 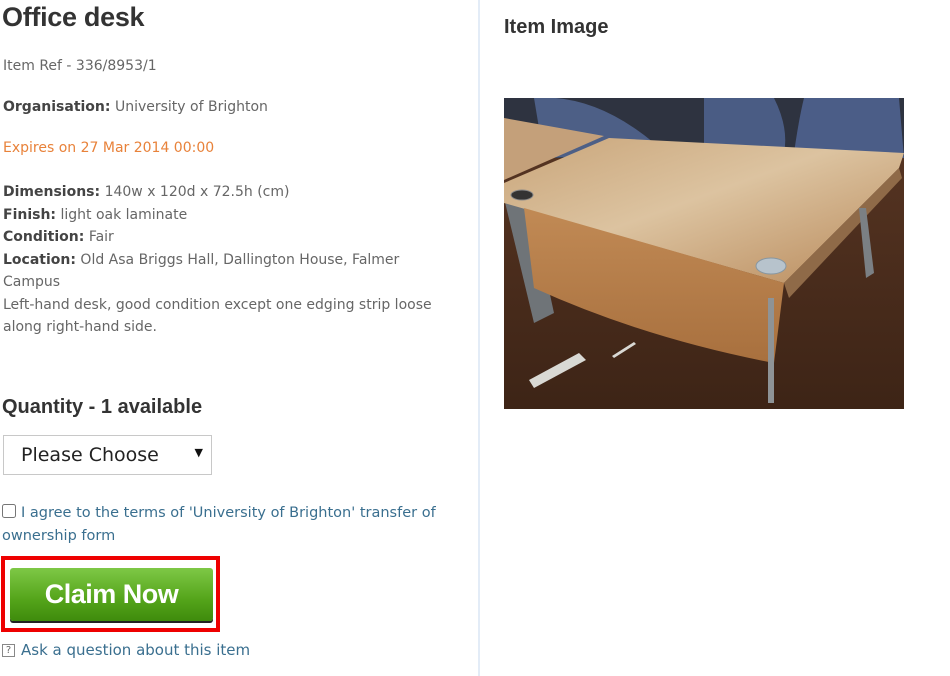 What do you see at coordinates (124, 214) in the screenshot?
I see `spec-value: light oak laminate` at bounding box center [124, 214].